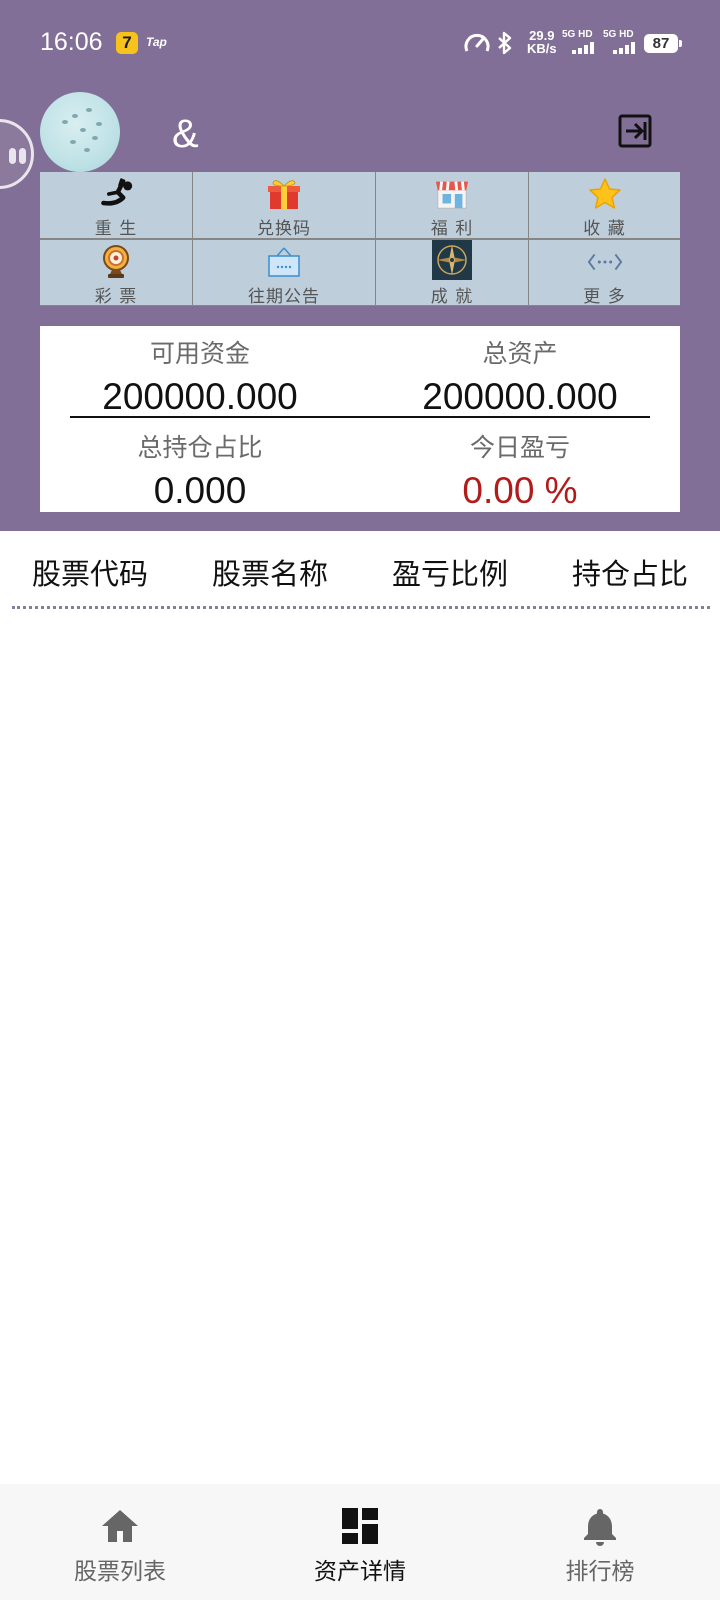  I want to click on column-header-position-ratio: 持仓占比, so click(630, 572).